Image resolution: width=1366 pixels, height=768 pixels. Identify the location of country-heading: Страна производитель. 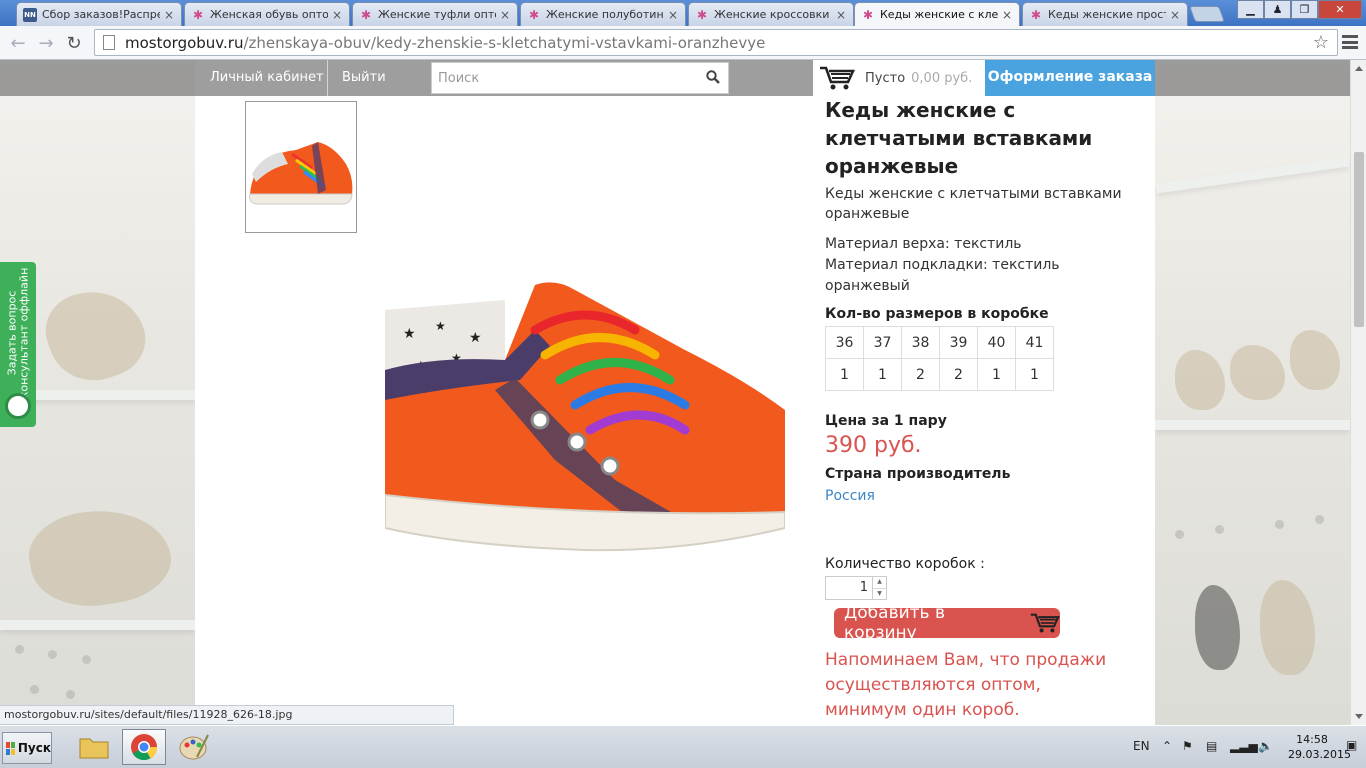
(918, 474).